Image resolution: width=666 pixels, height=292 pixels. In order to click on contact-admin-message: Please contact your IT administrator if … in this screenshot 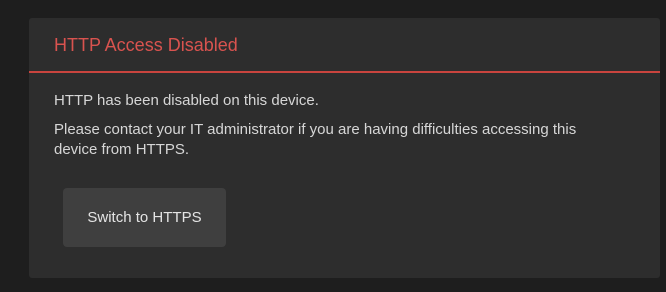, I will do `click(315, 139)`.